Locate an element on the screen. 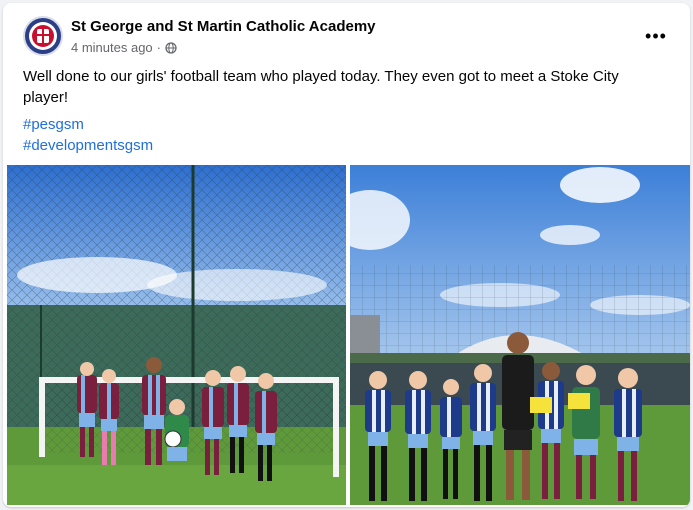 The image size is (693, 510). more-options-button: ••• is located at coordinates (656, 36).